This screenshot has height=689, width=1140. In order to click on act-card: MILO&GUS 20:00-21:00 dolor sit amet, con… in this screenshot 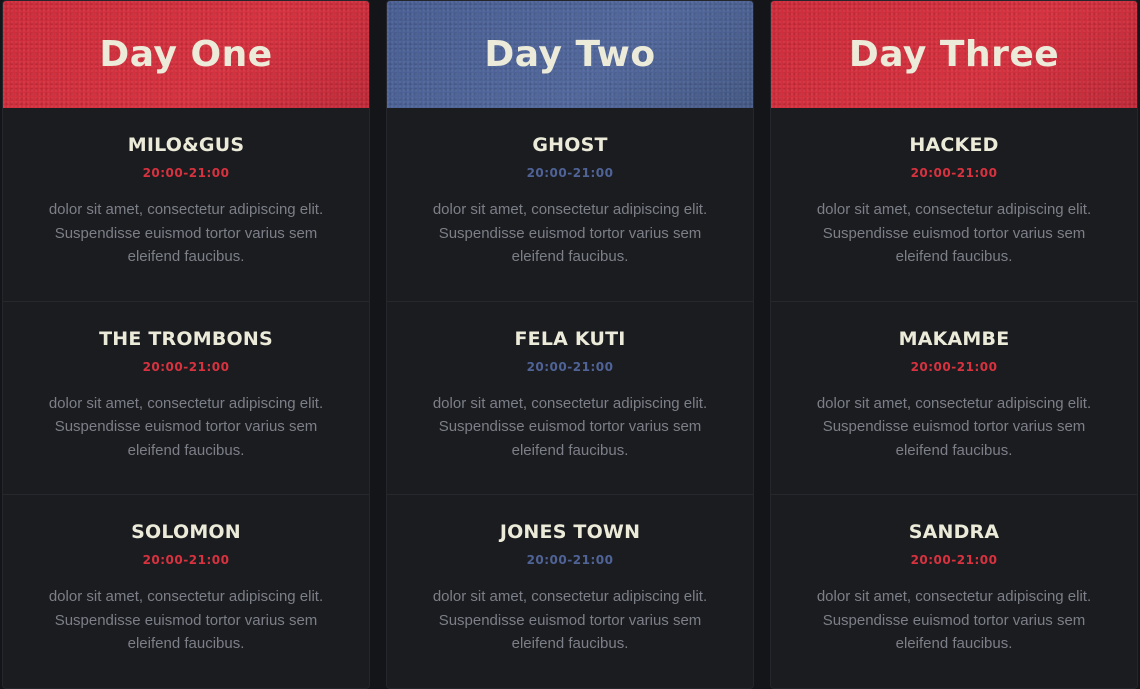, I will do `click(186, 204)`.